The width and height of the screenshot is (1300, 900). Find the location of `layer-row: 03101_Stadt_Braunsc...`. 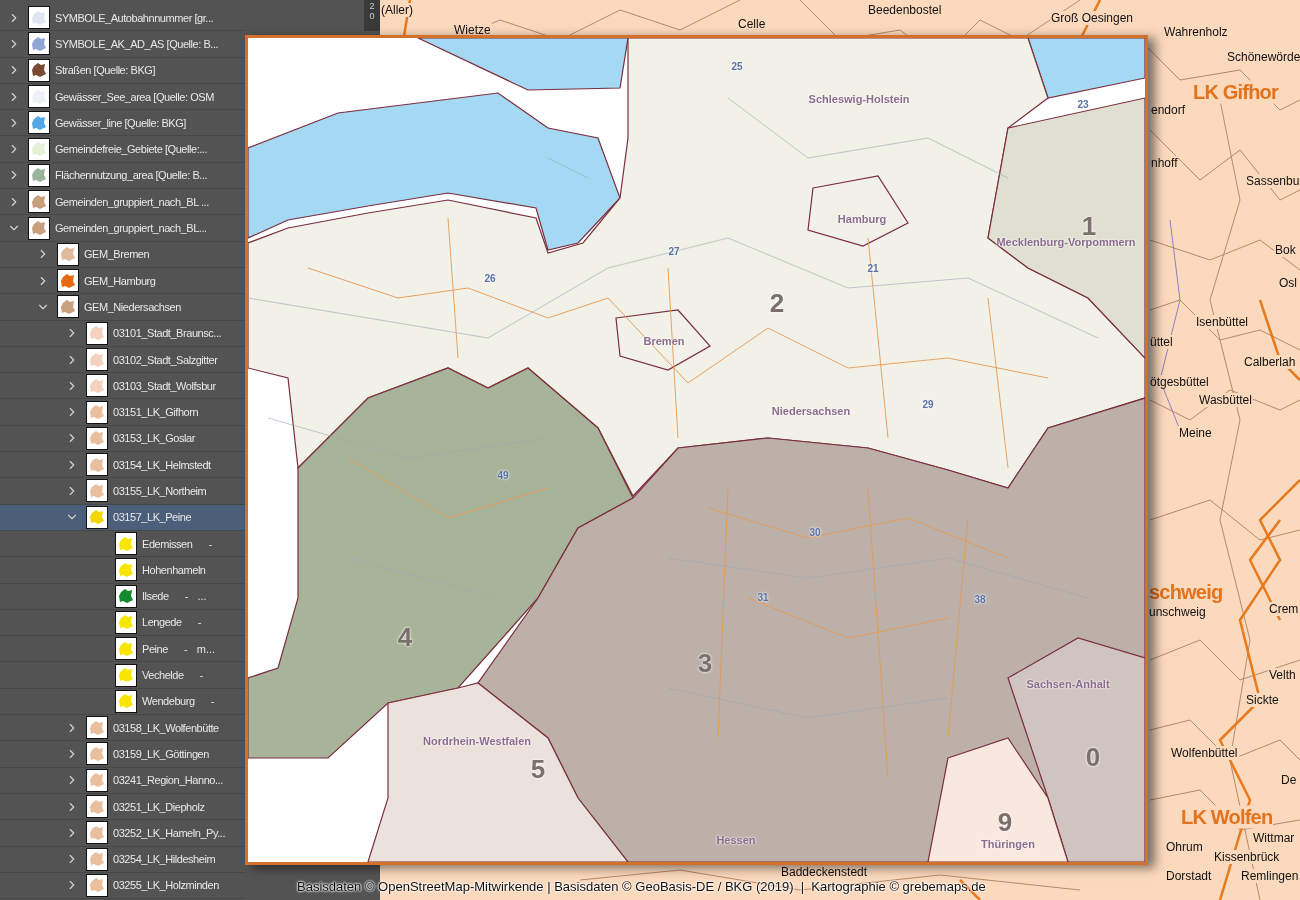

layer-row: 03101_Stadt_Braunsc... is located at coordinates (122, 333).